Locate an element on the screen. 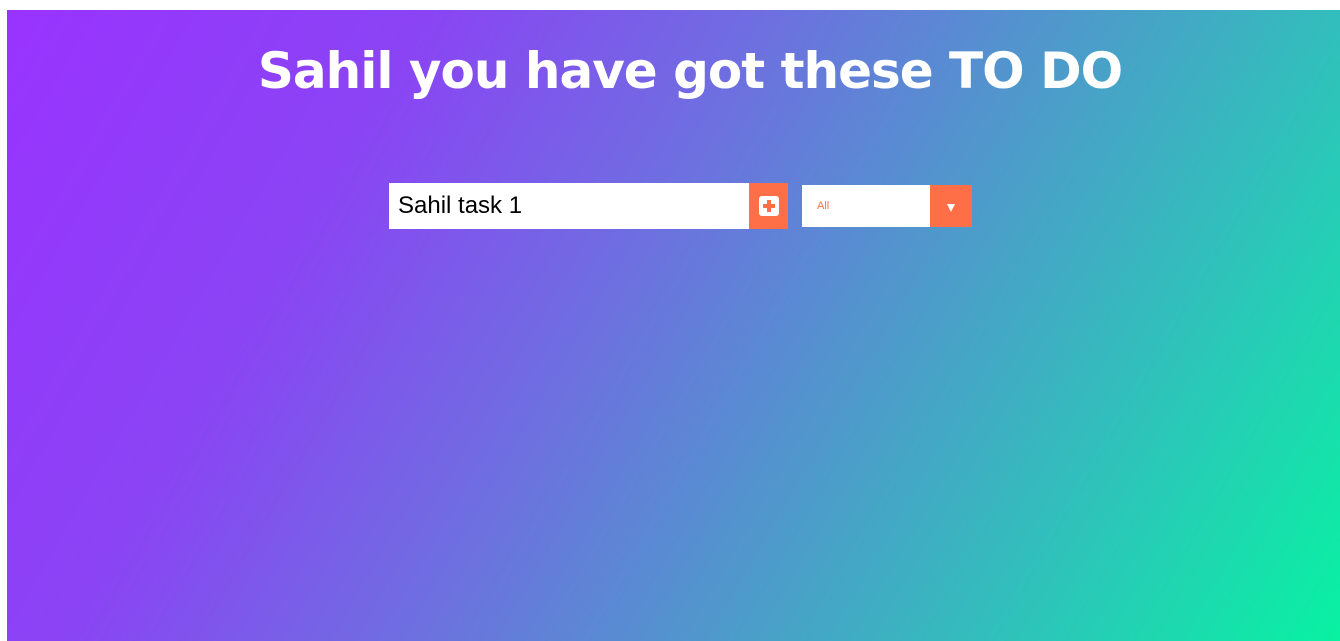 The width and height of the screenshot is (1340, 641). add-todo-button is located at coordinates (768, 206).